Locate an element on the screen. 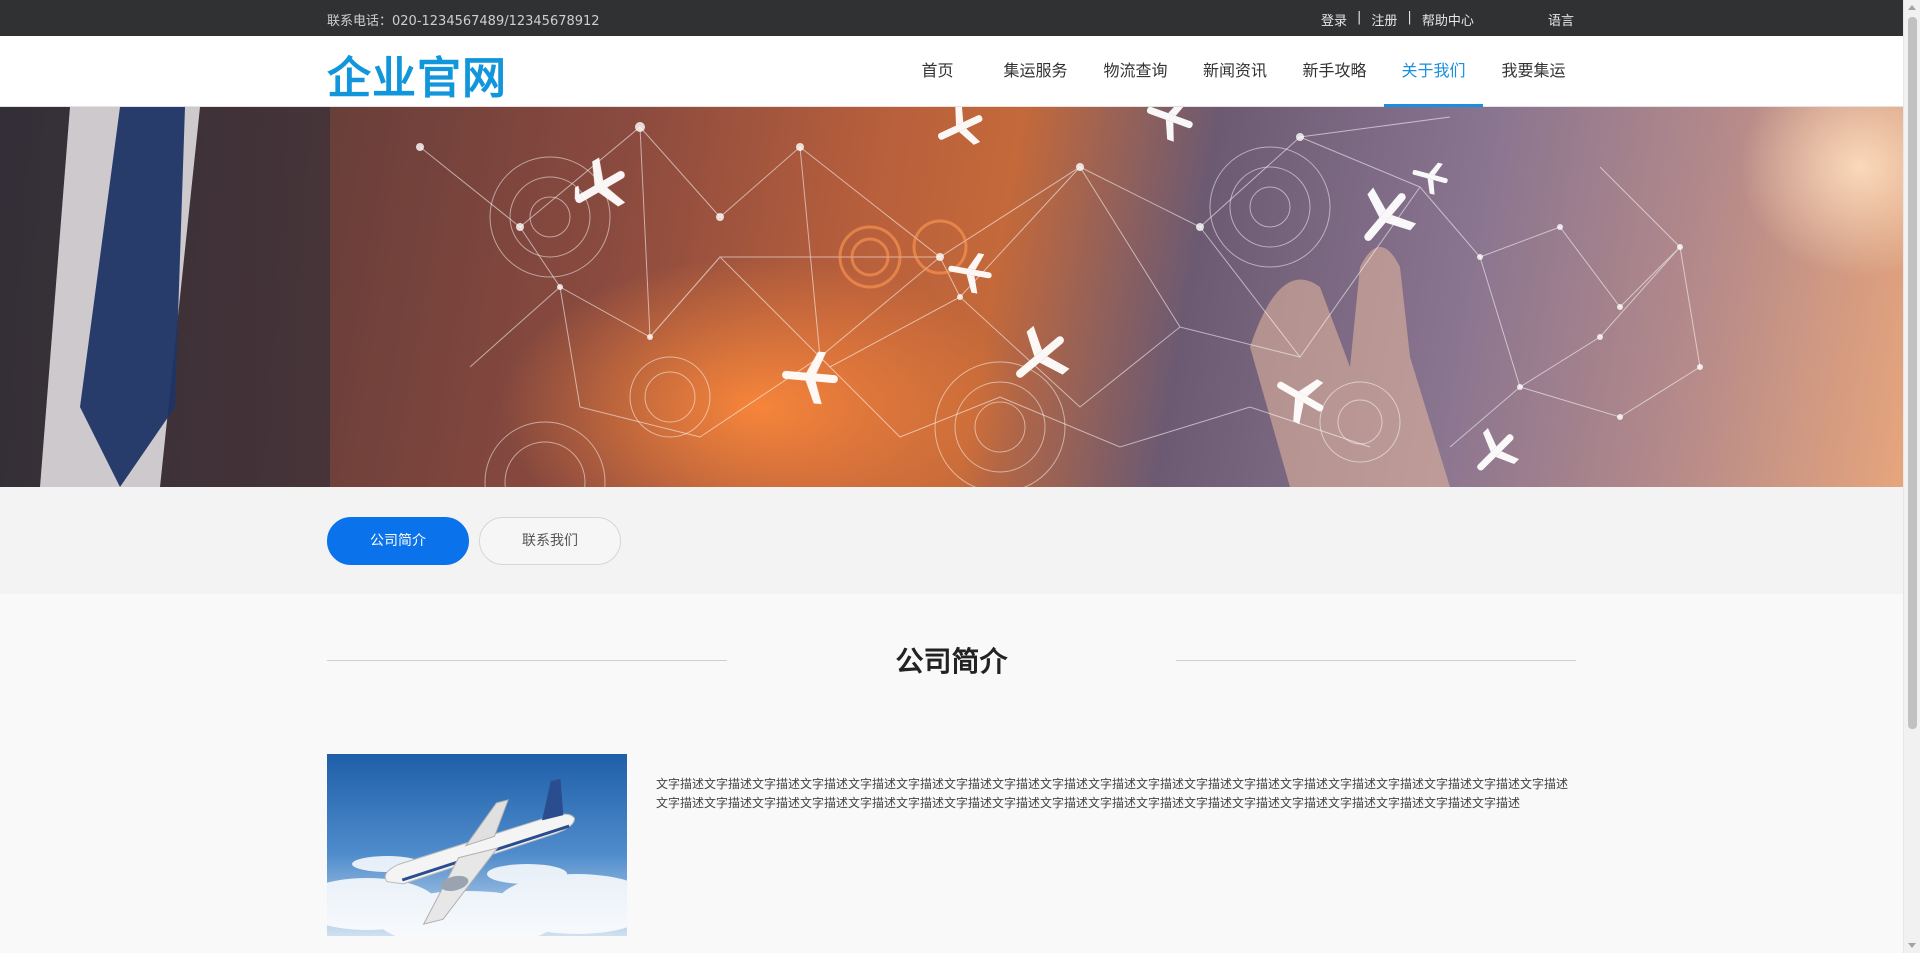 The image size is (1920, 953). scroll-up-icon is located at coordinates (1912, 7).